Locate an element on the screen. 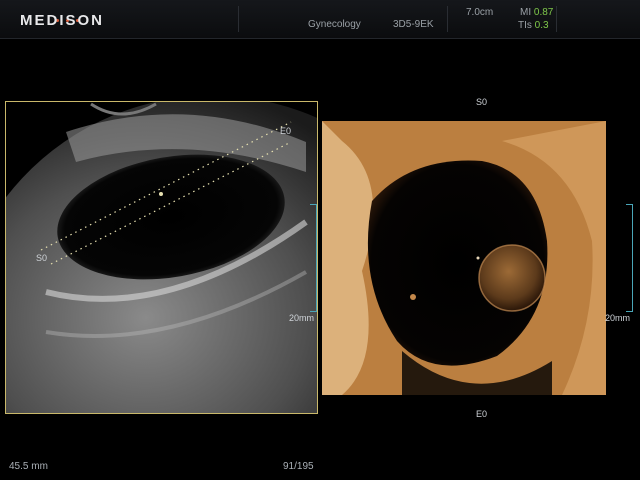  tis-value: 0.3 is located at coordinates (541, 25).